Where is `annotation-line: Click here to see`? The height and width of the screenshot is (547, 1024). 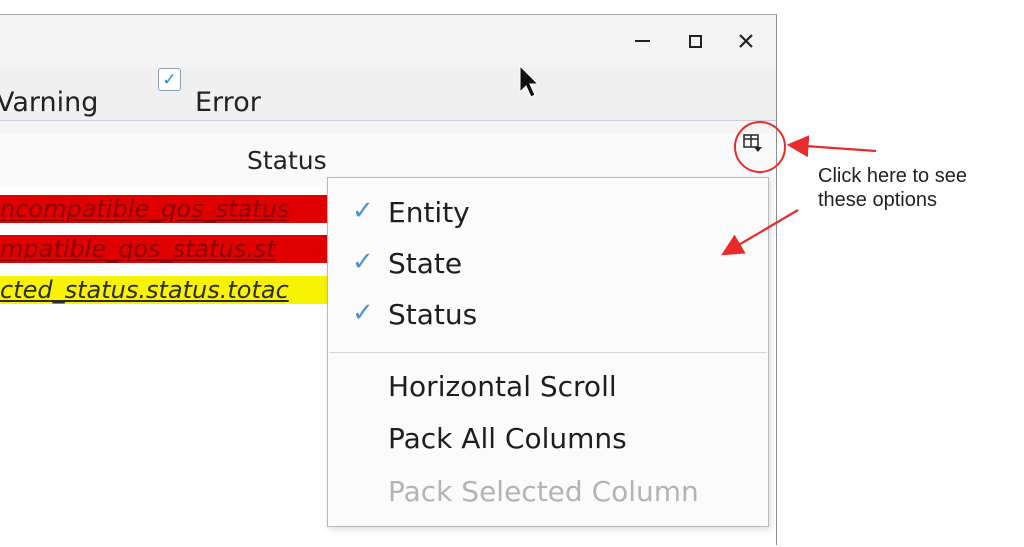 annotation-line: Click here to see is located at coordinates (892, 176).